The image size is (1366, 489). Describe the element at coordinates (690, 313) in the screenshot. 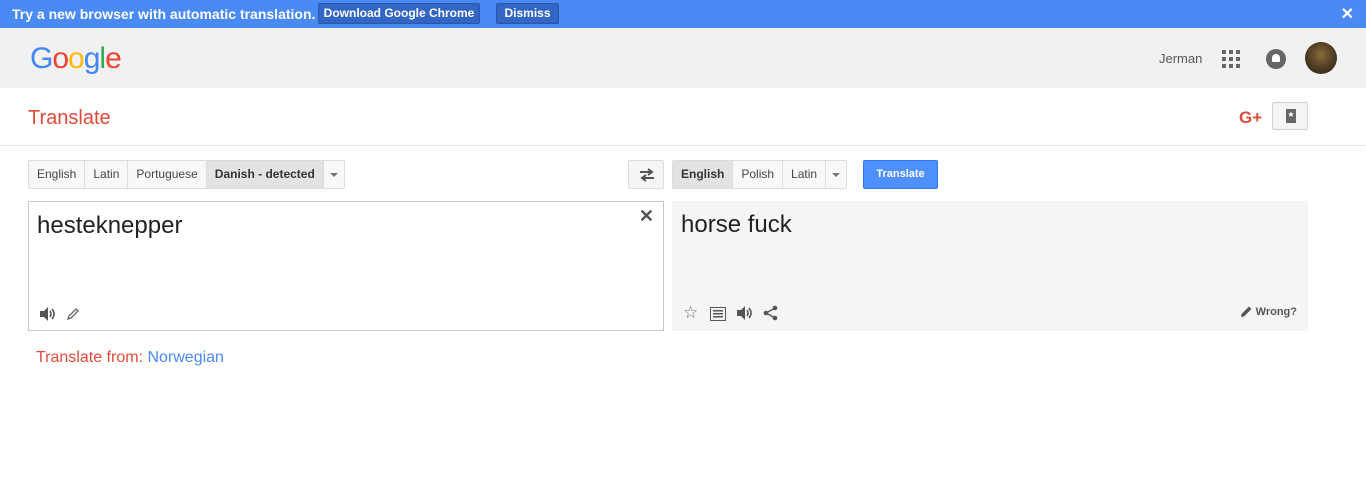

I see `star-icon: ☆` at that location.